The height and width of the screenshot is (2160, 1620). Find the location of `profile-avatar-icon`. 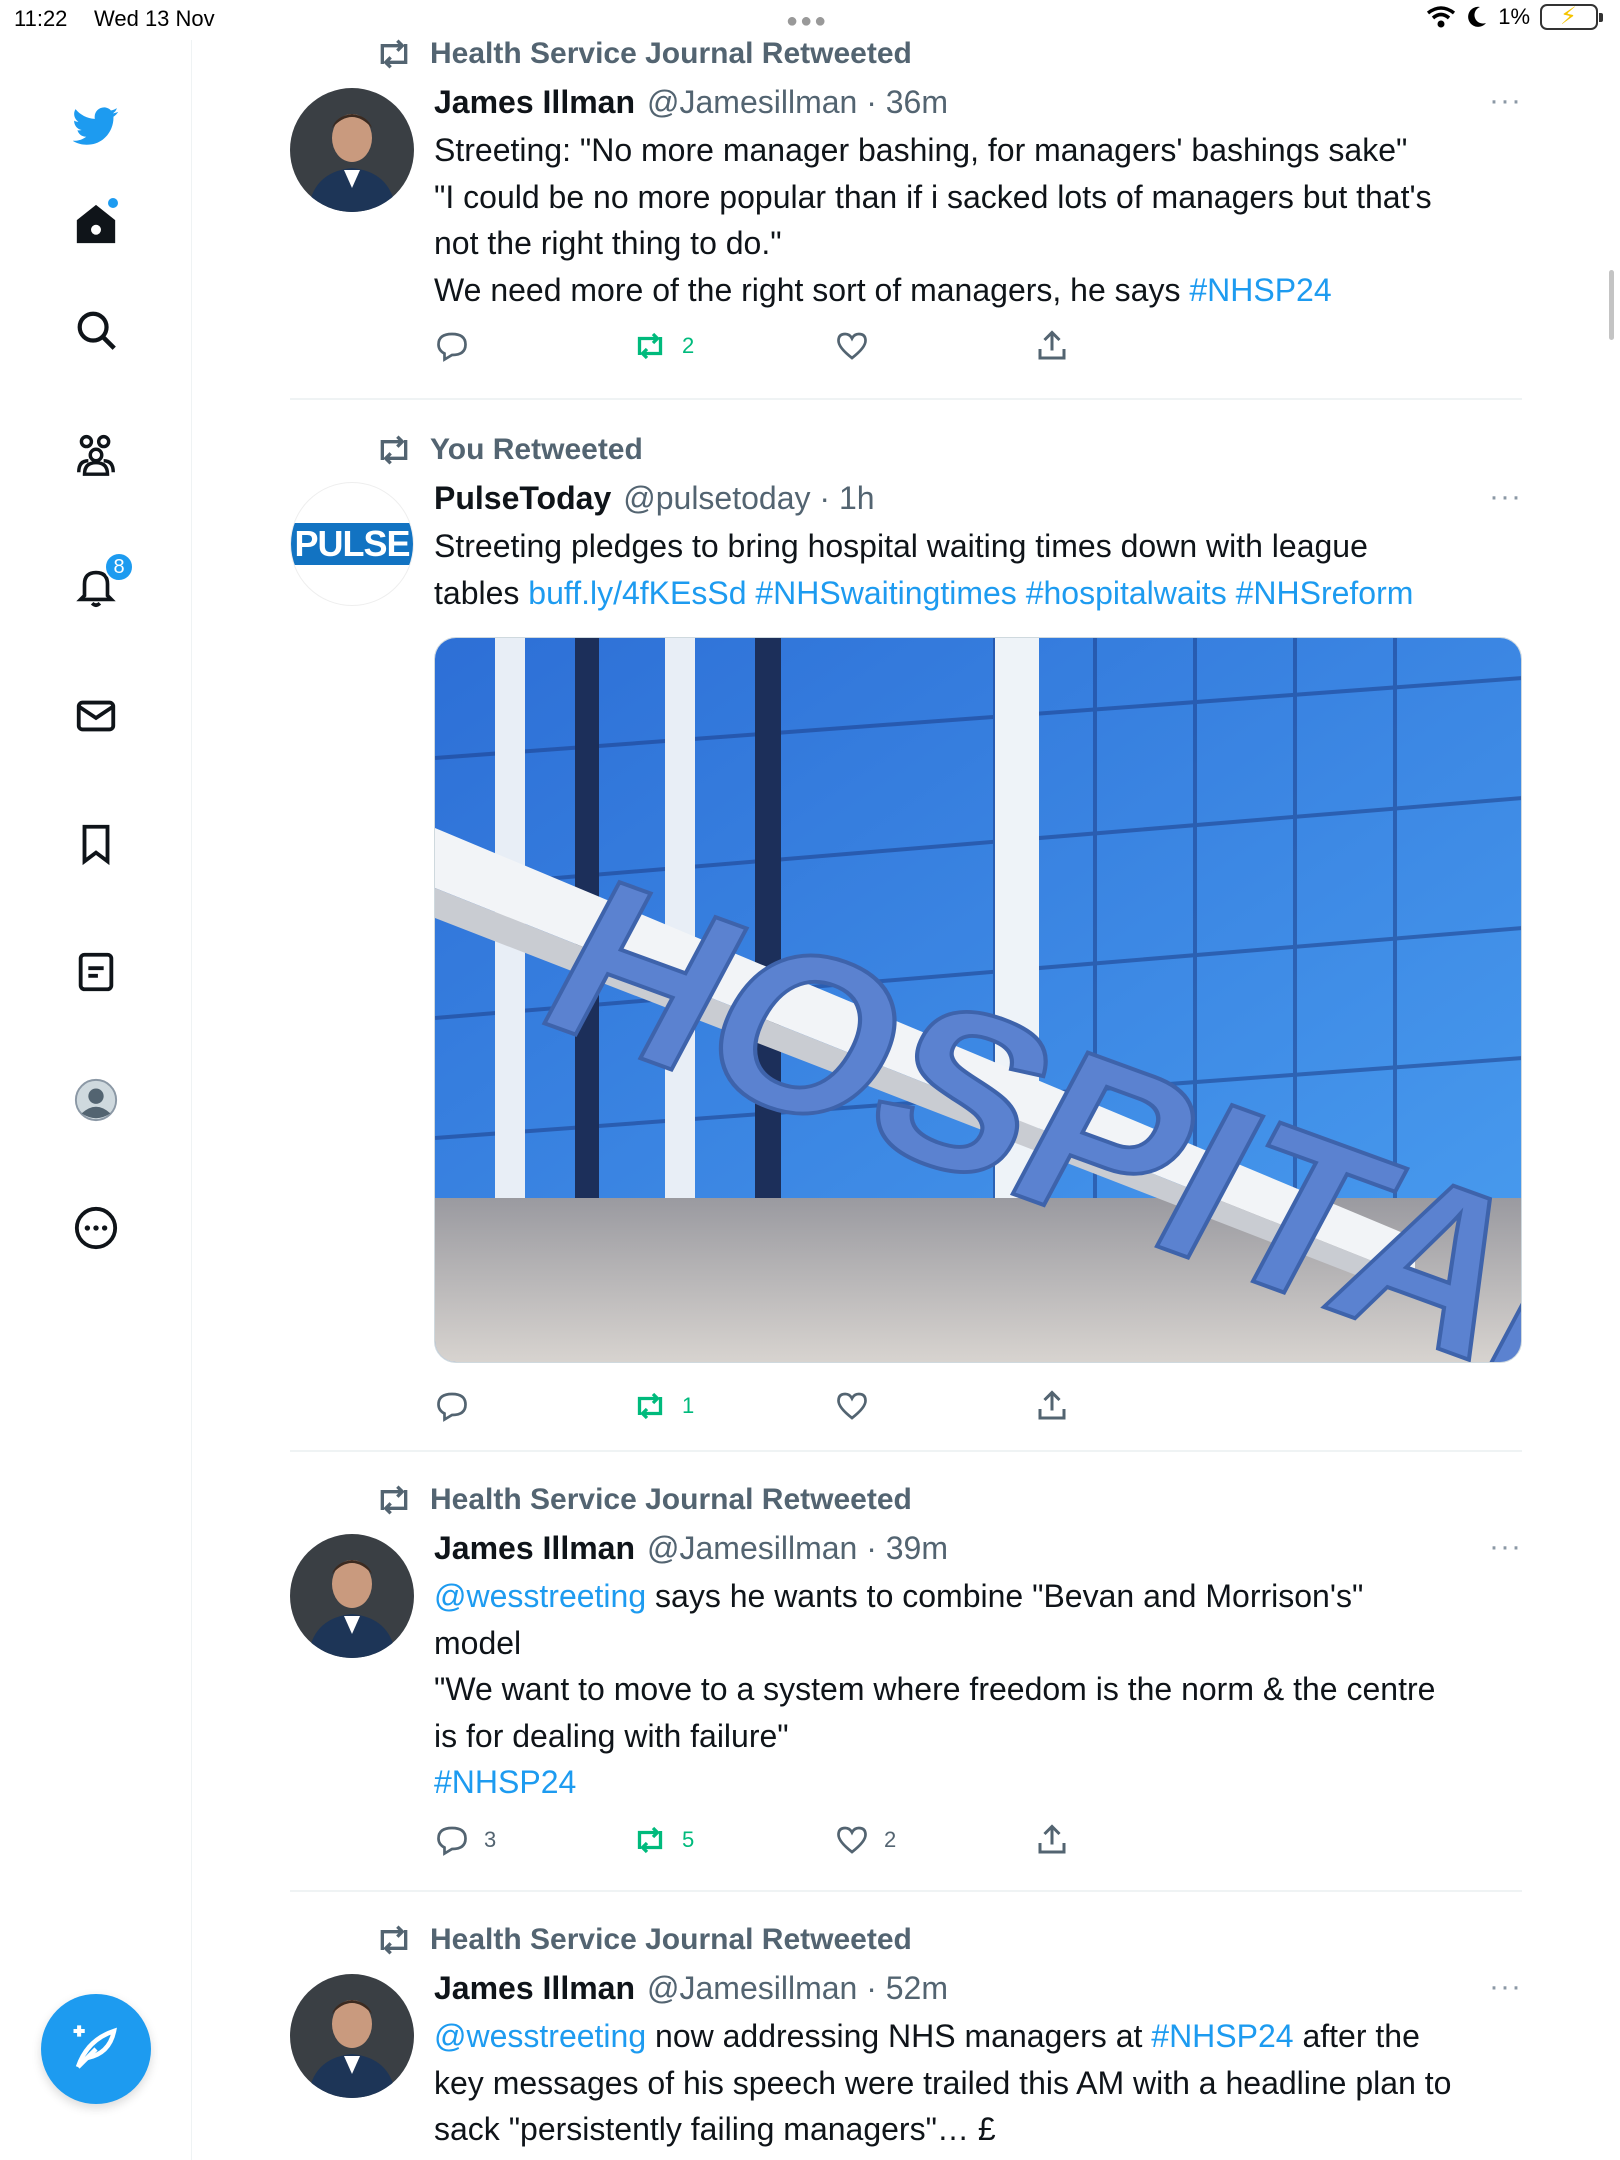

profile-avatar-icon is located at coordinates (96, 1100).